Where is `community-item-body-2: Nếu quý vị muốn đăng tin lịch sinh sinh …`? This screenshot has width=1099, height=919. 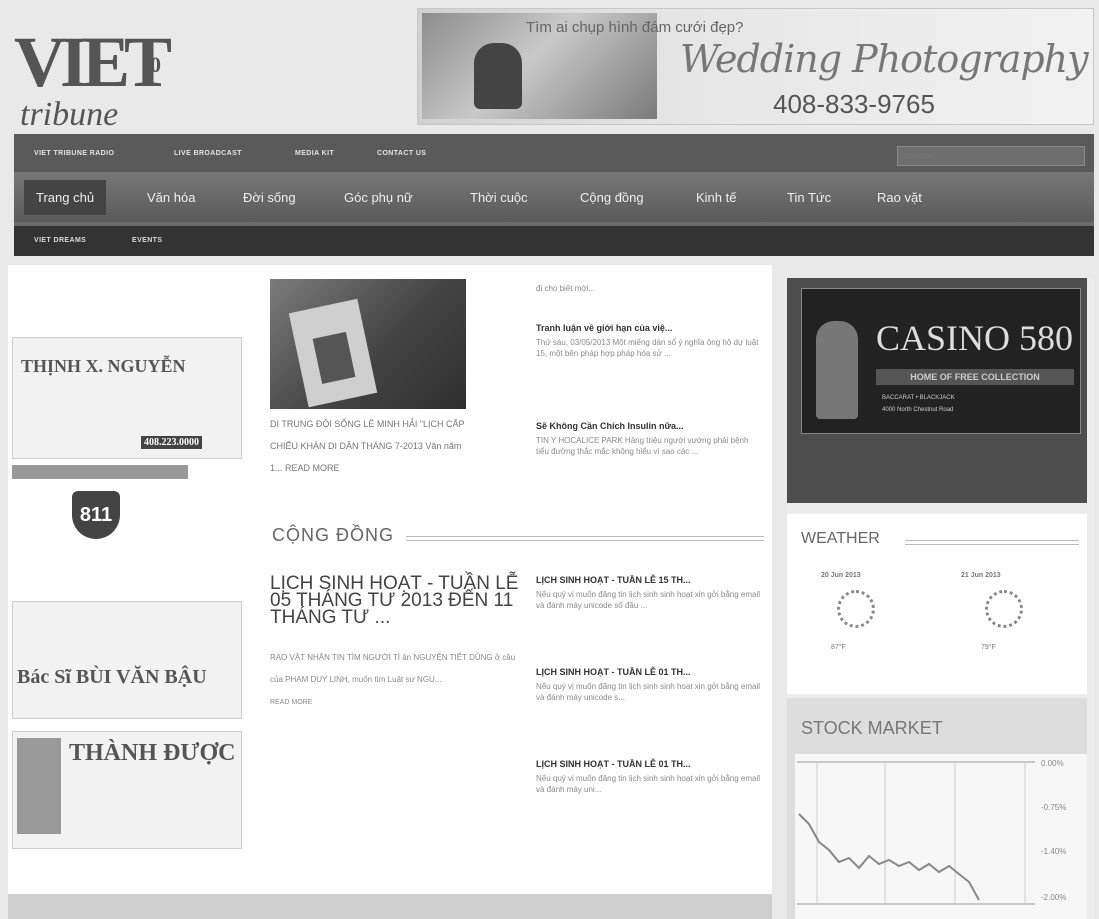
community-item-body-2: Nếu quý vị muốn đăng tin lịch sinh sinh … is located at coordinates (648, 692).